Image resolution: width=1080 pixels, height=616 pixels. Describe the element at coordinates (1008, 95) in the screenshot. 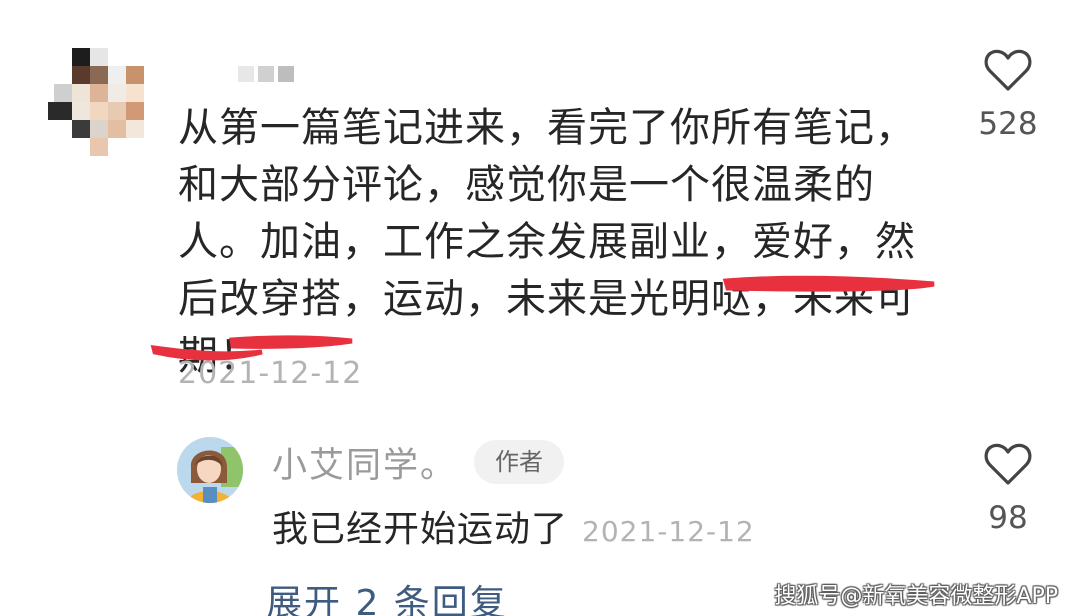

I see `comment-like-button: 528` at that location.